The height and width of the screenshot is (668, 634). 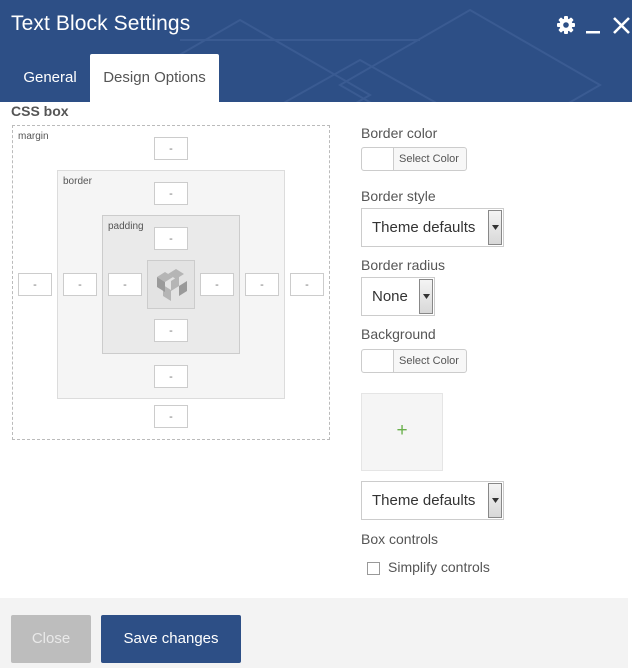 What do you see at coordinates (621, 25) in the screenshot?
I see `close-icon` at bounding box center [621, 25].